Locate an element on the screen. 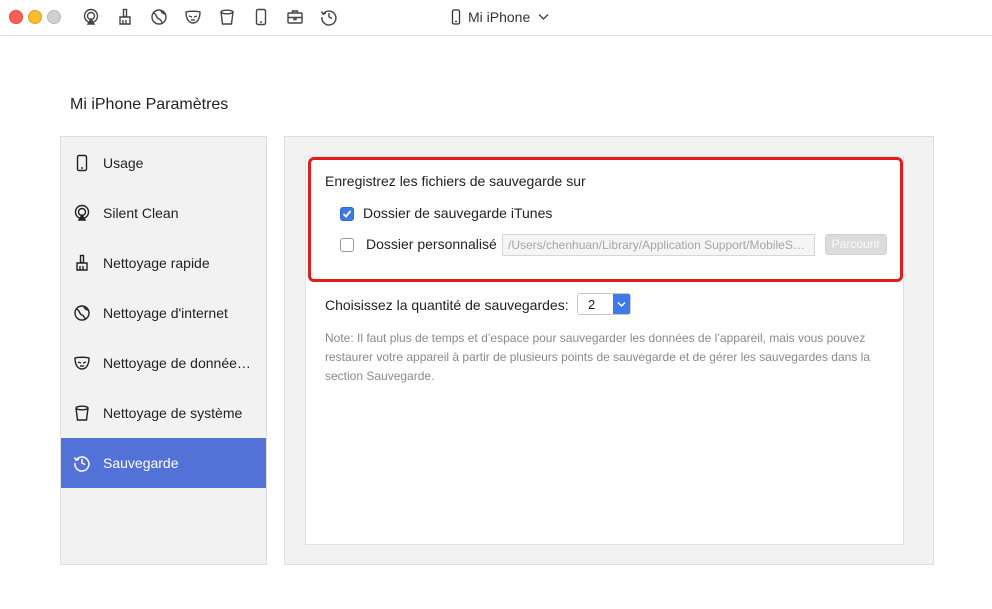 The image size is (992, 609). itunes-folder-checkbox is located at coordinates (347, 214).